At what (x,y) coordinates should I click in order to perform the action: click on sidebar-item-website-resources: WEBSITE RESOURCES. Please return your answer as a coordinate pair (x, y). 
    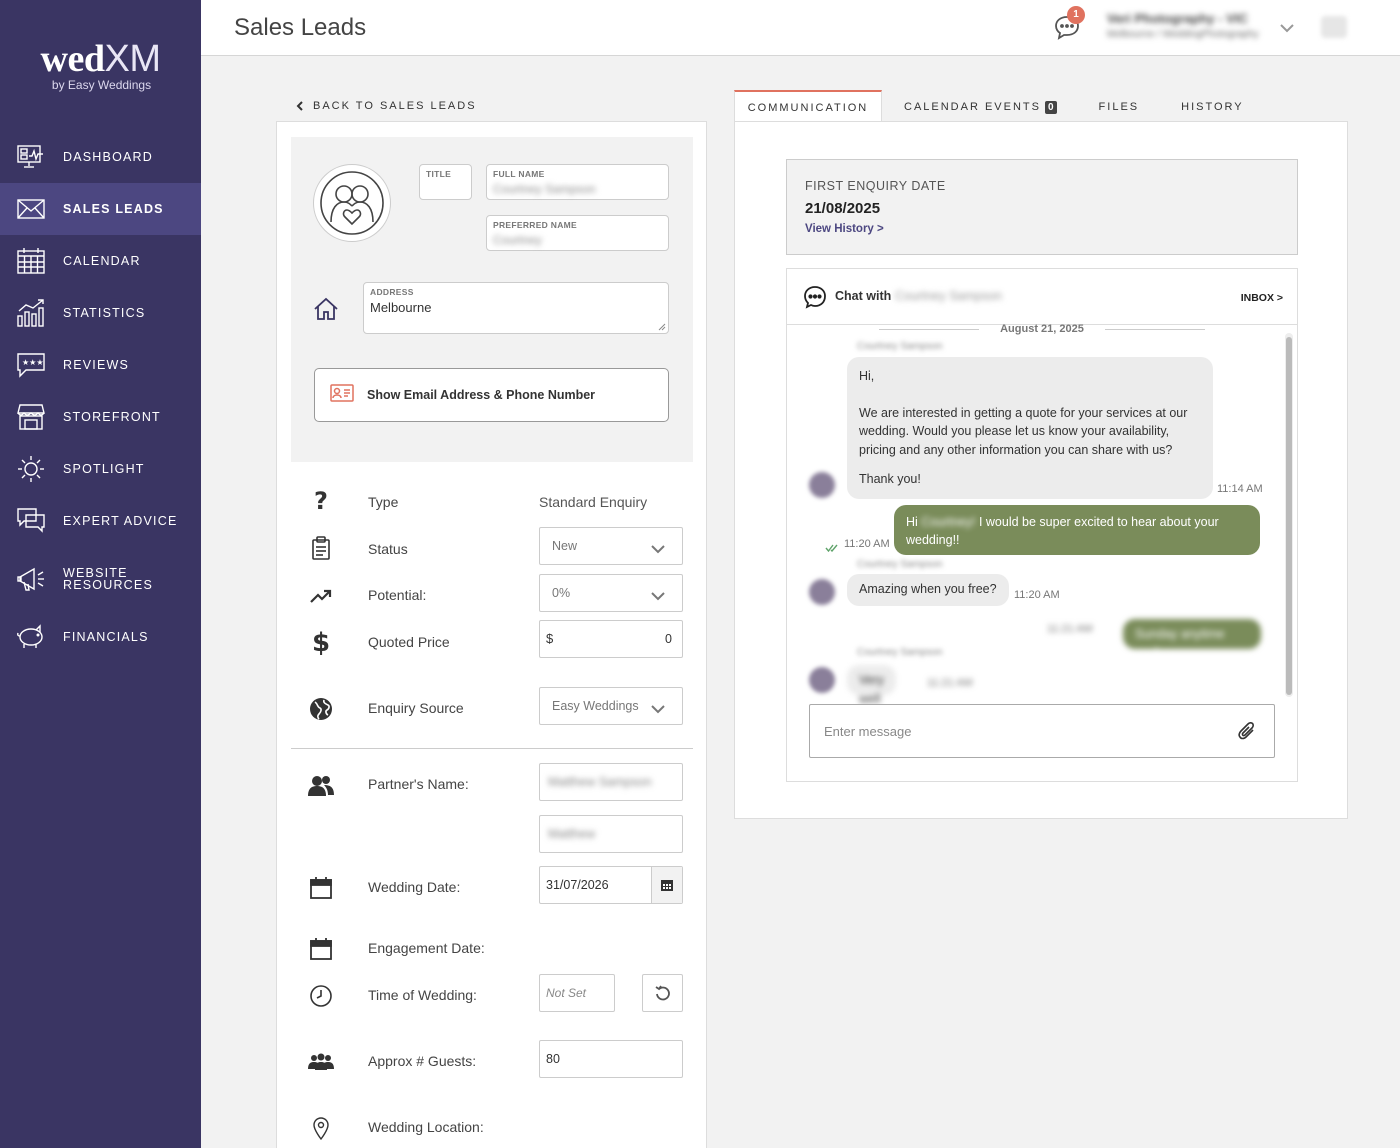
    Looking at the image, I should click on (100, 579).